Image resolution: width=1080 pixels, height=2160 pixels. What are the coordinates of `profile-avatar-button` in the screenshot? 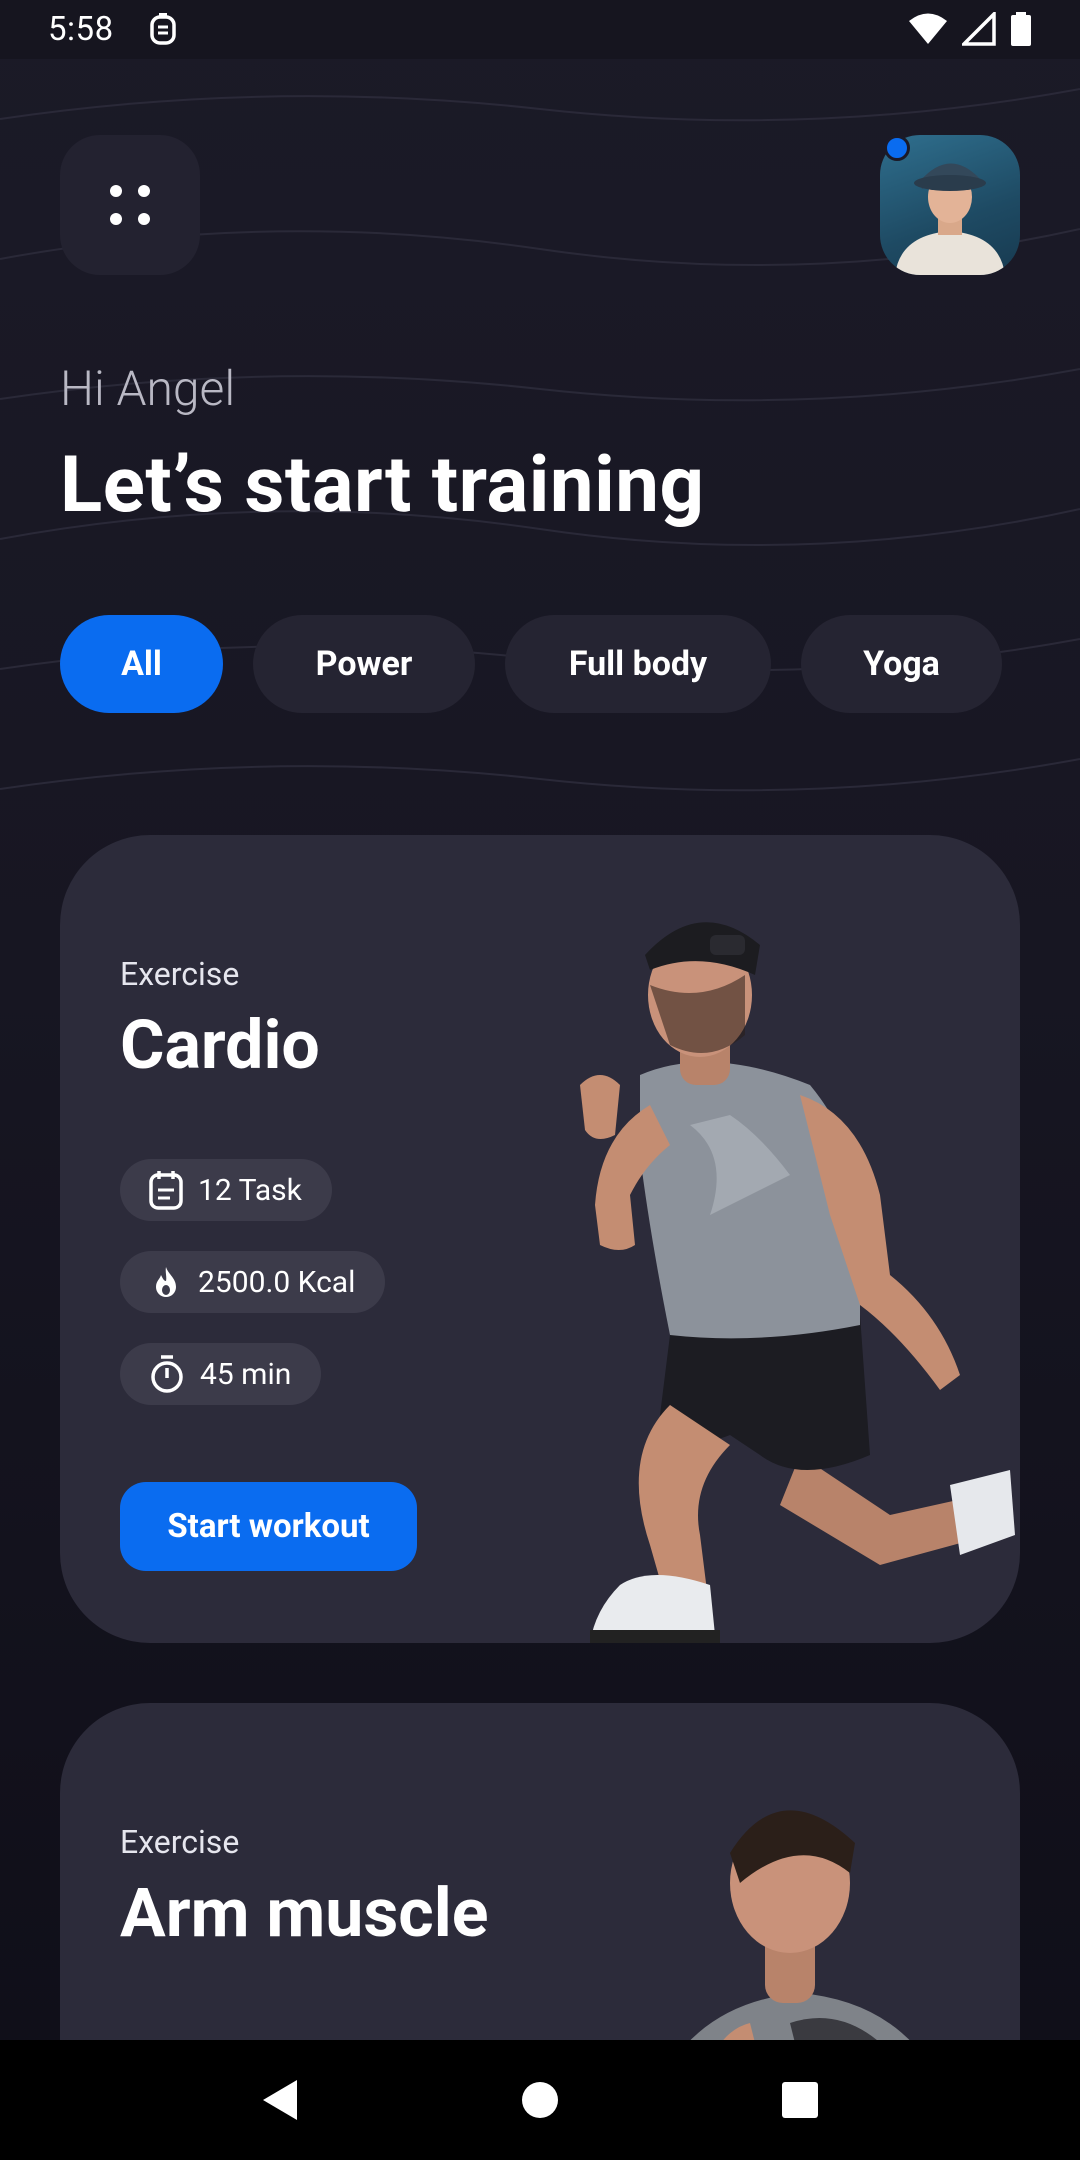 It's located at (950, 205).